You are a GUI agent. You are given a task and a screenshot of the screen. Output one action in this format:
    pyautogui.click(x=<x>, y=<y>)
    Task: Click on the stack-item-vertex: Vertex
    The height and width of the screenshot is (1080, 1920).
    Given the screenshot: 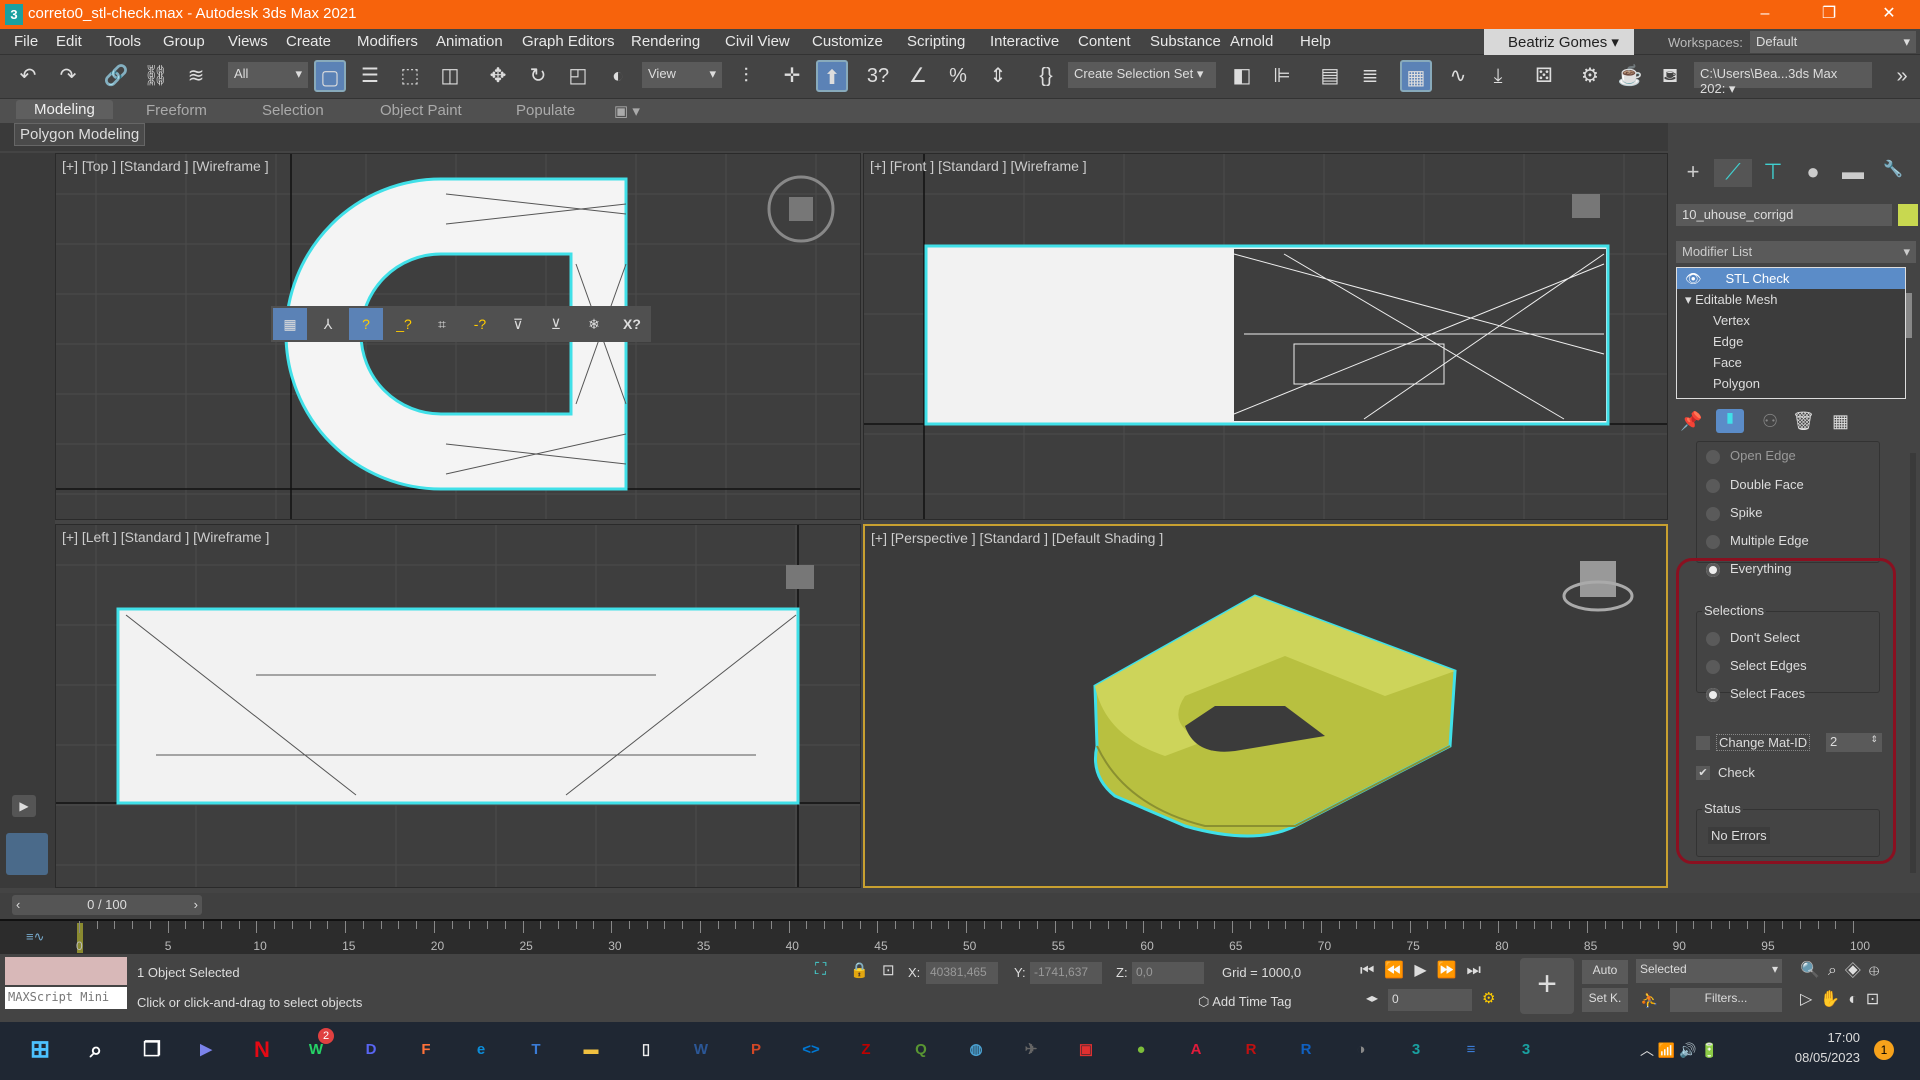 What is the action you would take?
    pyautogui.click(x=1791, y=320)
    